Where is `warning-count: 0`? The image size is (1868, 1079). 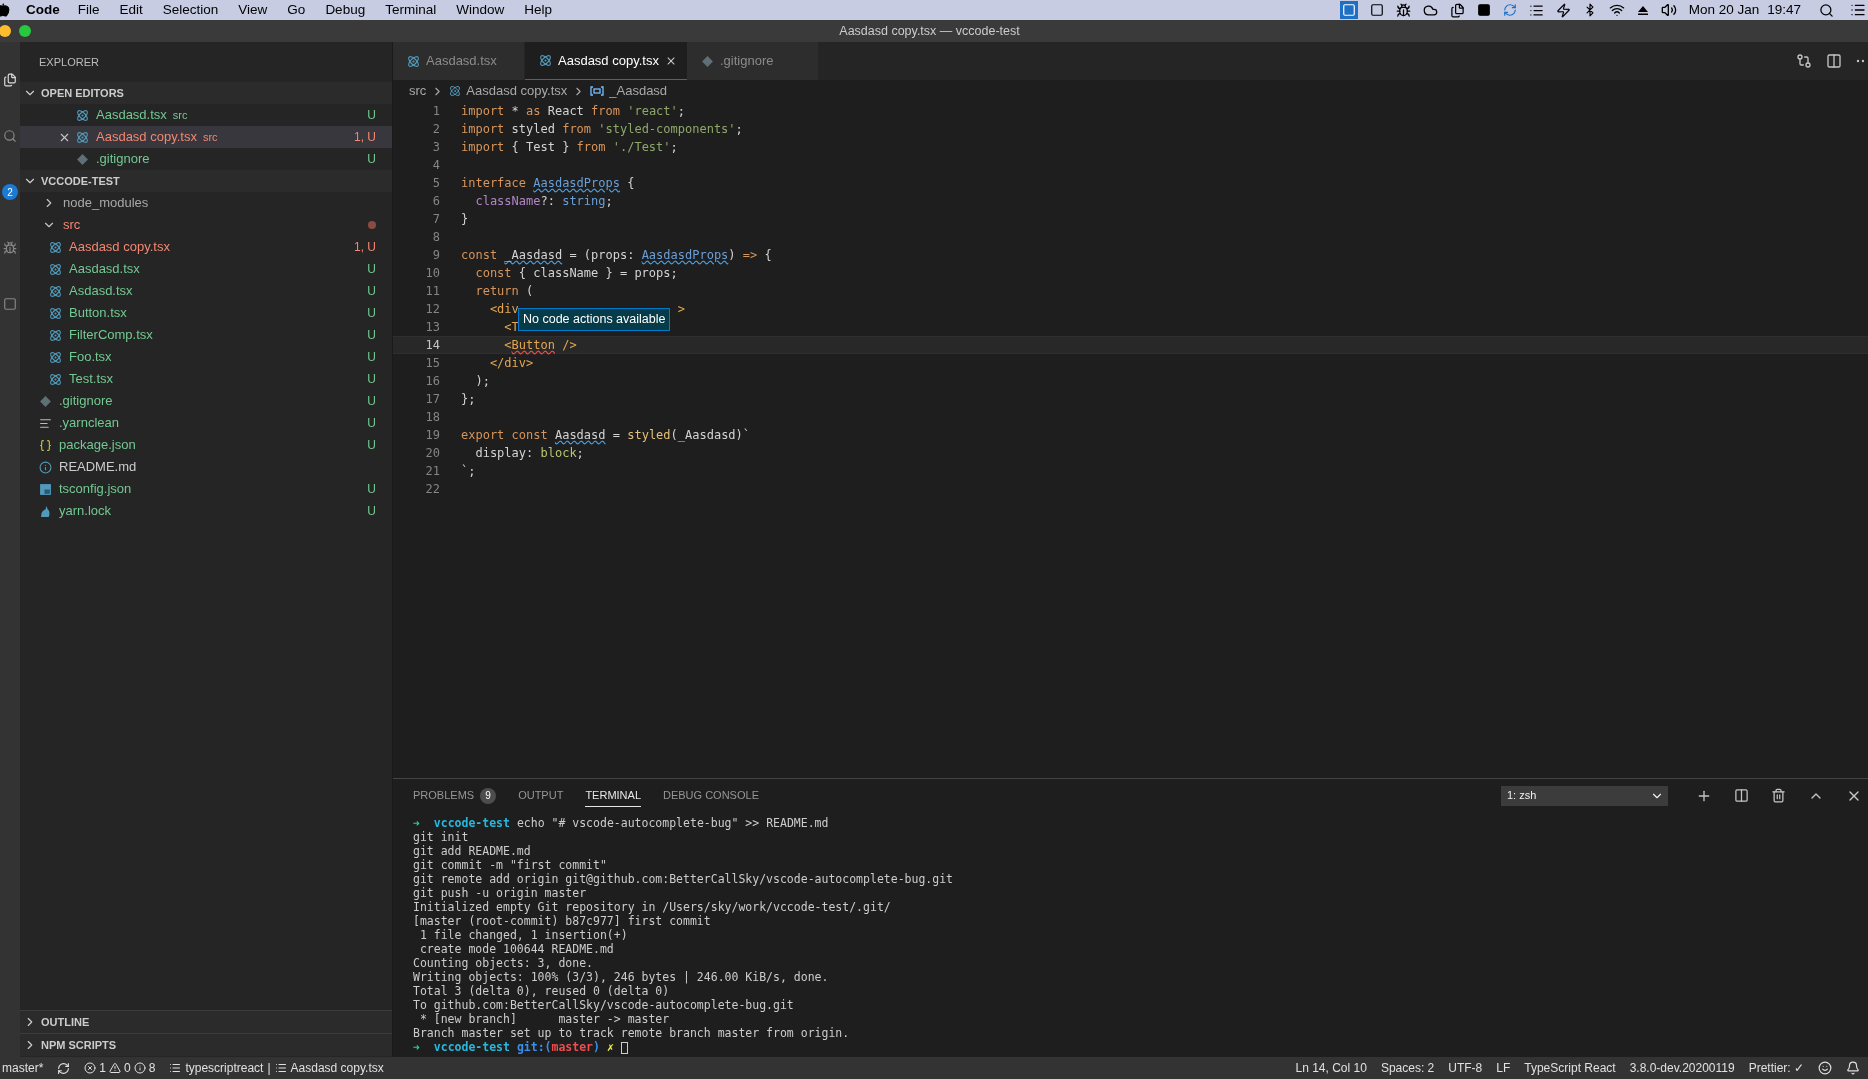 warning-count: 0 is located at coordinates (127, 1068).